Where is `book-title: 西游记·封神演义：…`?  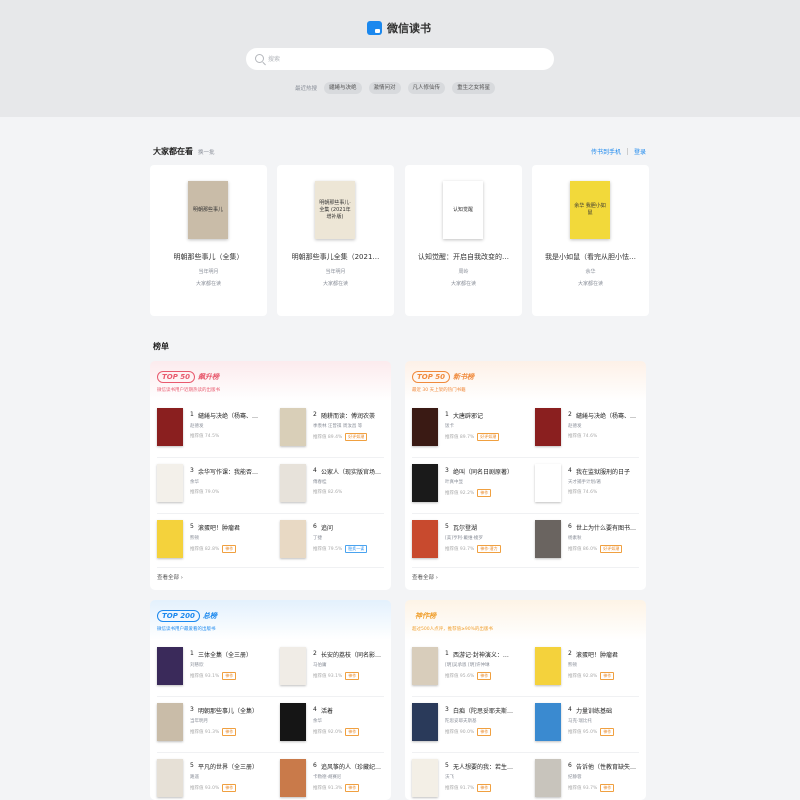
book-title: 西游记·封神演义：… is located at coordinates (489, 654).